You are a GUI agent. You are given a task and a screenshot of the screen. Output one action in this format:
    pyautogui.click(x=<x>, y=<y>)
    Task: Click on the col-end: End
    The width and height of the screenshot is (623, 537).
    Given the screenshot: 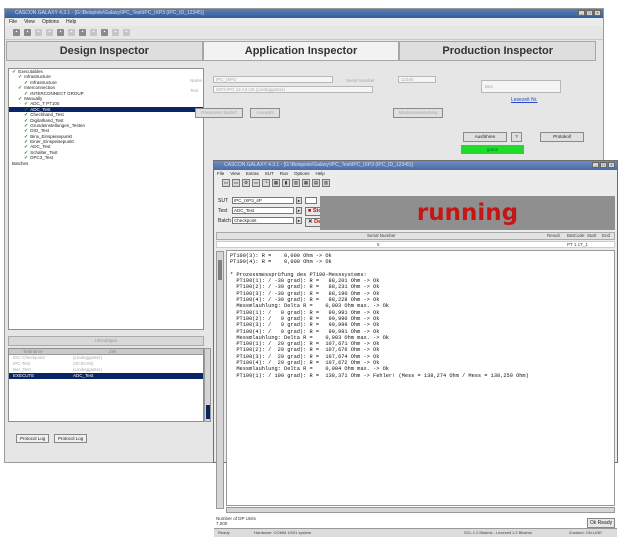 What is the action you would take?
    pyautogui.click(x=606, y=236)
    